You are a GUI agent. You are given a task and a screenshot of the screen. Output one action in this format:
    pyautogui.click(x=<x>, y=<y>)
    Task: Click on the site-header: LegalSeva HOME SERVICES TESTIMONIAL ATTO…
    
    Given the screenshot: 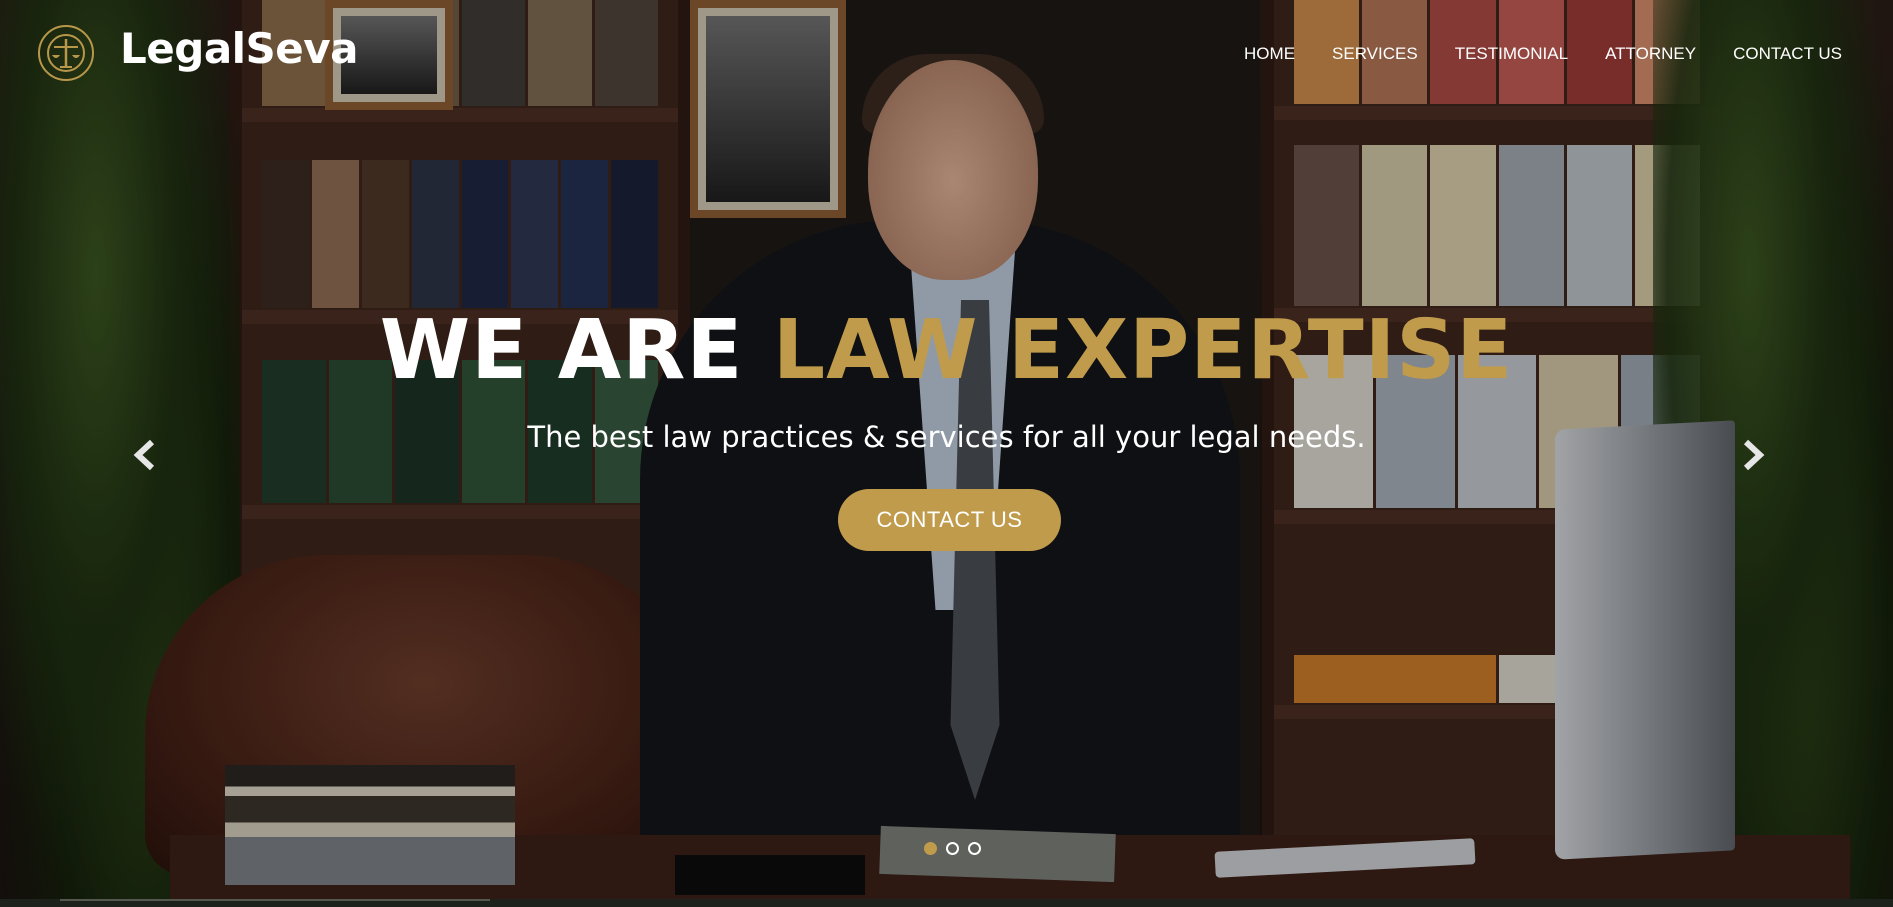 What is the action you would take?
    pyautogui.click(x=946, y=55)
    